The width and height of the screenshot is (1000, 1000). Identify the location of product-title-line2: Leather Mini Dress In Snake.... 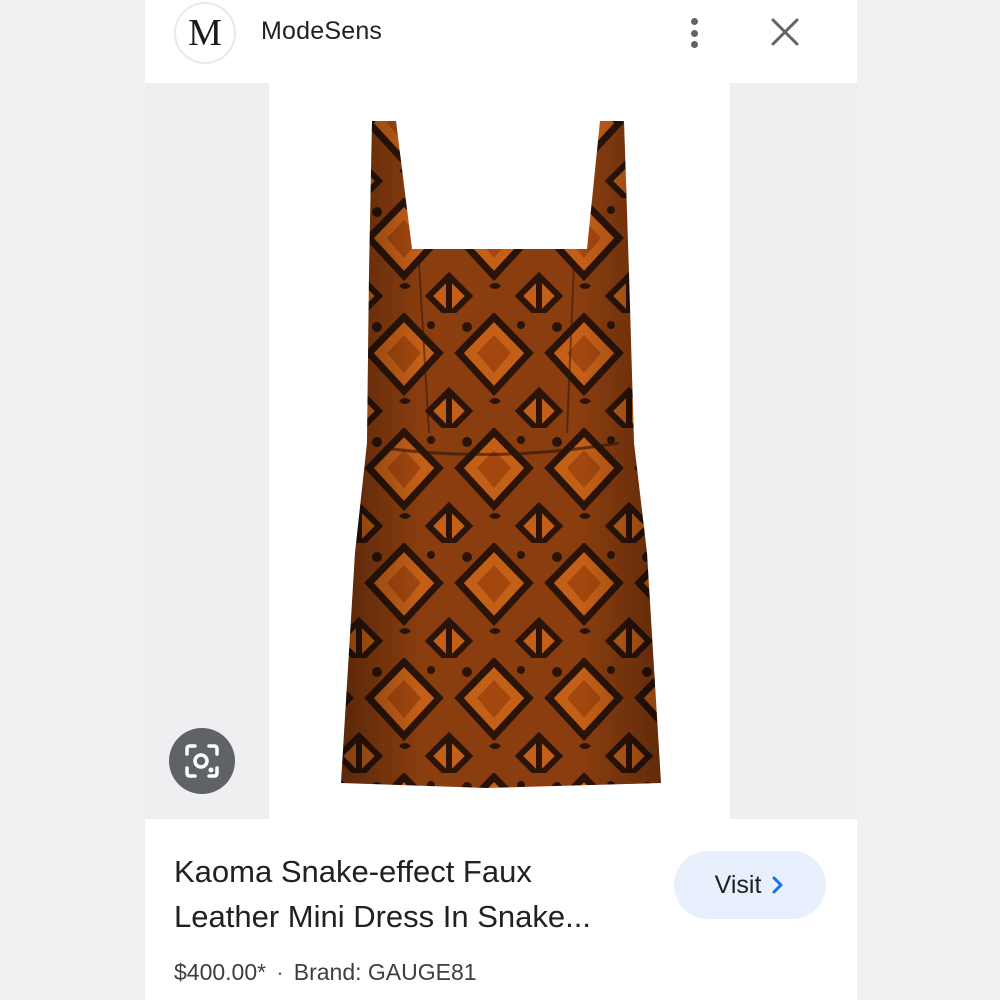
(382, 916).